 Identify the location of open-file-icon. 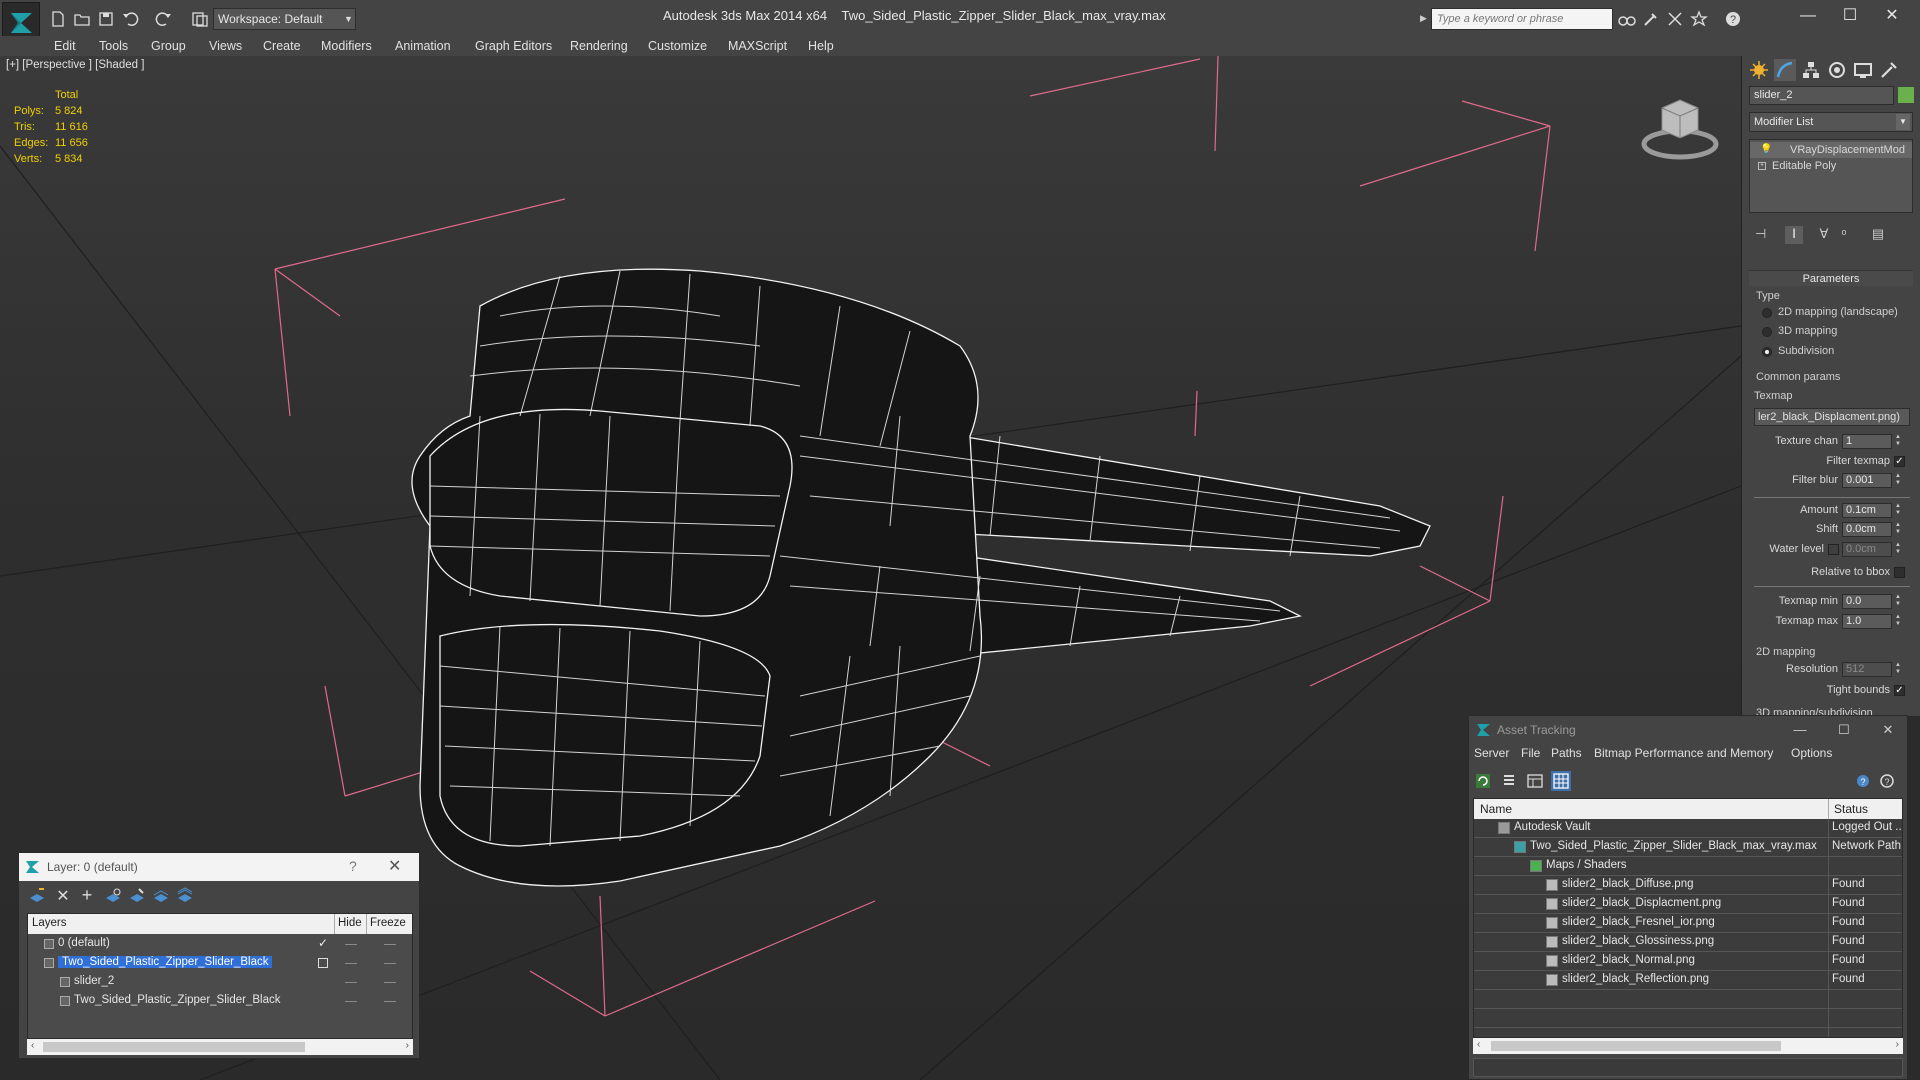
(82, 19).